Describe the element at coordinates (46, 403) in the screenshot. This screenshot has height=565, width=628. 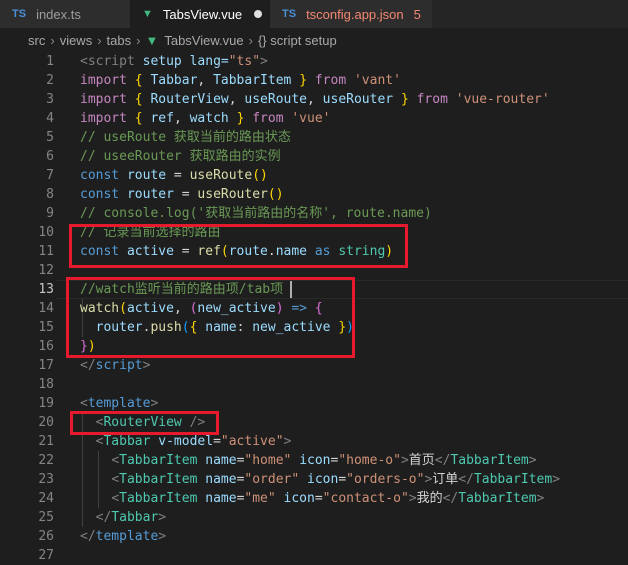
I see `line-number: 19` at that location.